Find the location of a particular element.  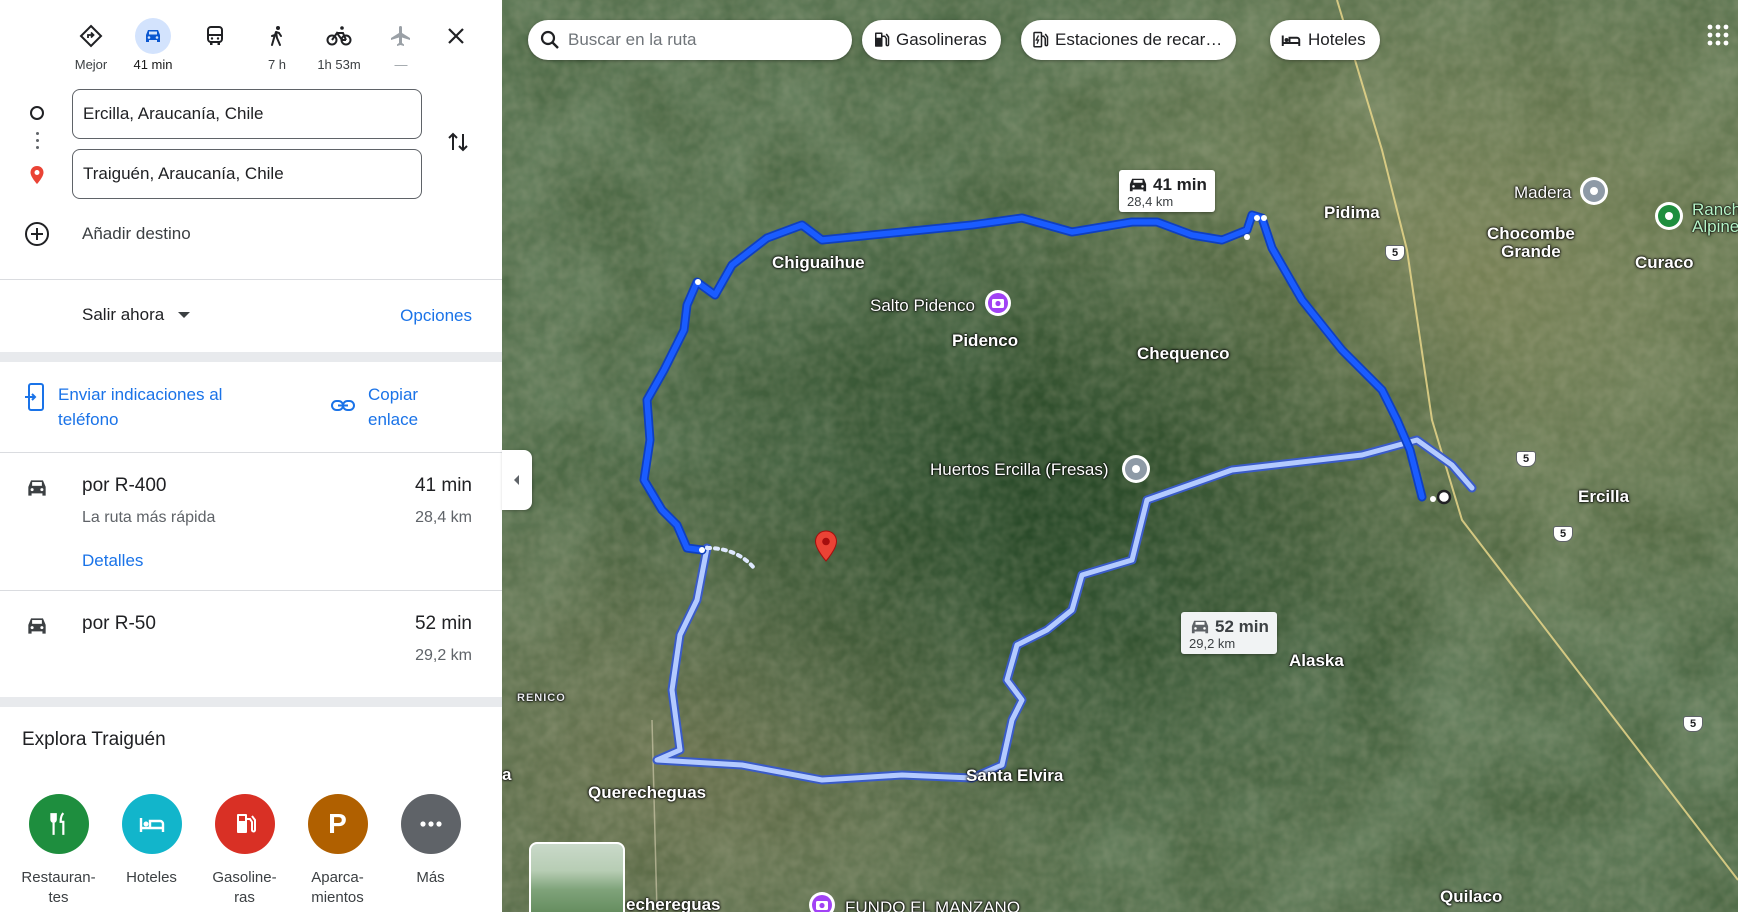

place-label-querecheguas: Querecheguas is located at coordinates (647, 793).